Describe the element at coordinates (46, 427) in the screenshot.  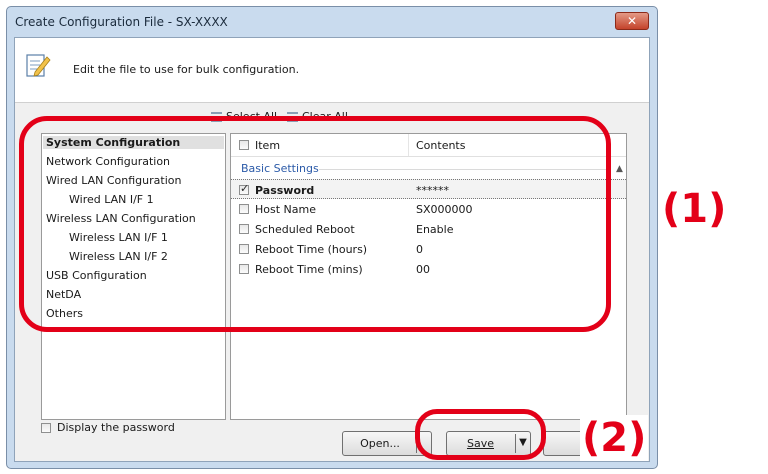
I see `display-password-checkbox` at that location.